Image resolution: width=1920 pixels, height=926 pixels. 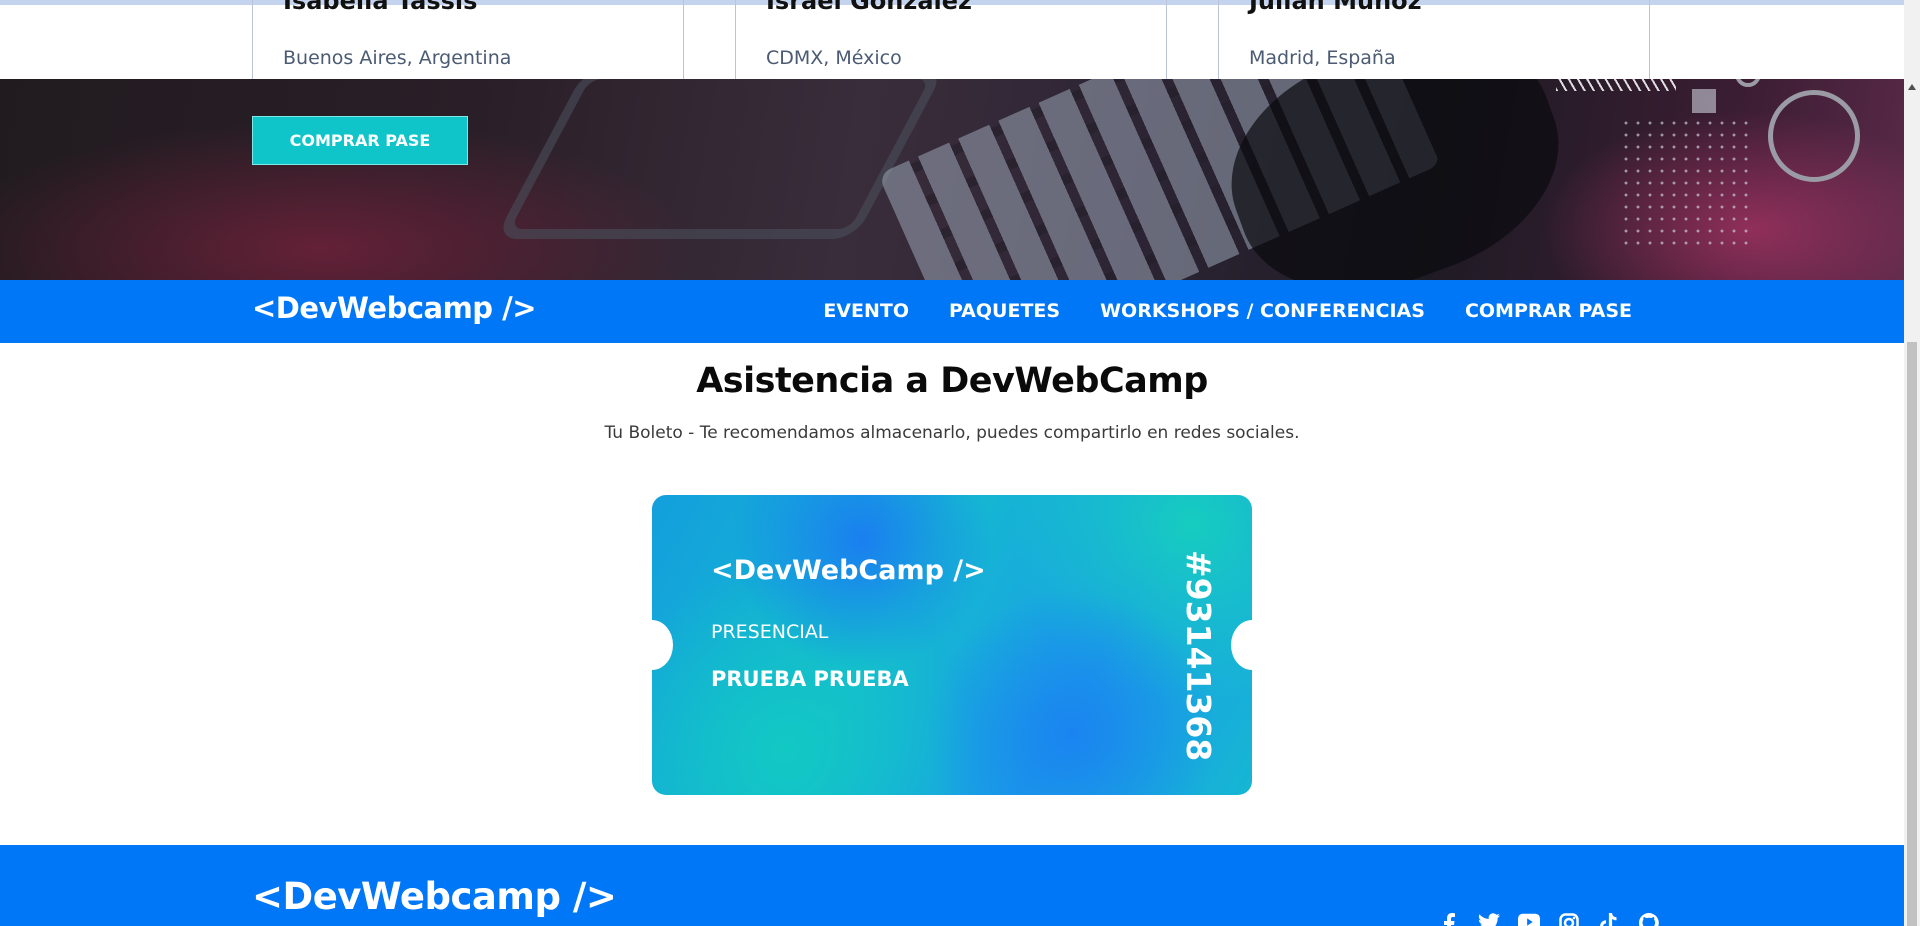 I want to click on social-links, so click(x=1549, y=919).